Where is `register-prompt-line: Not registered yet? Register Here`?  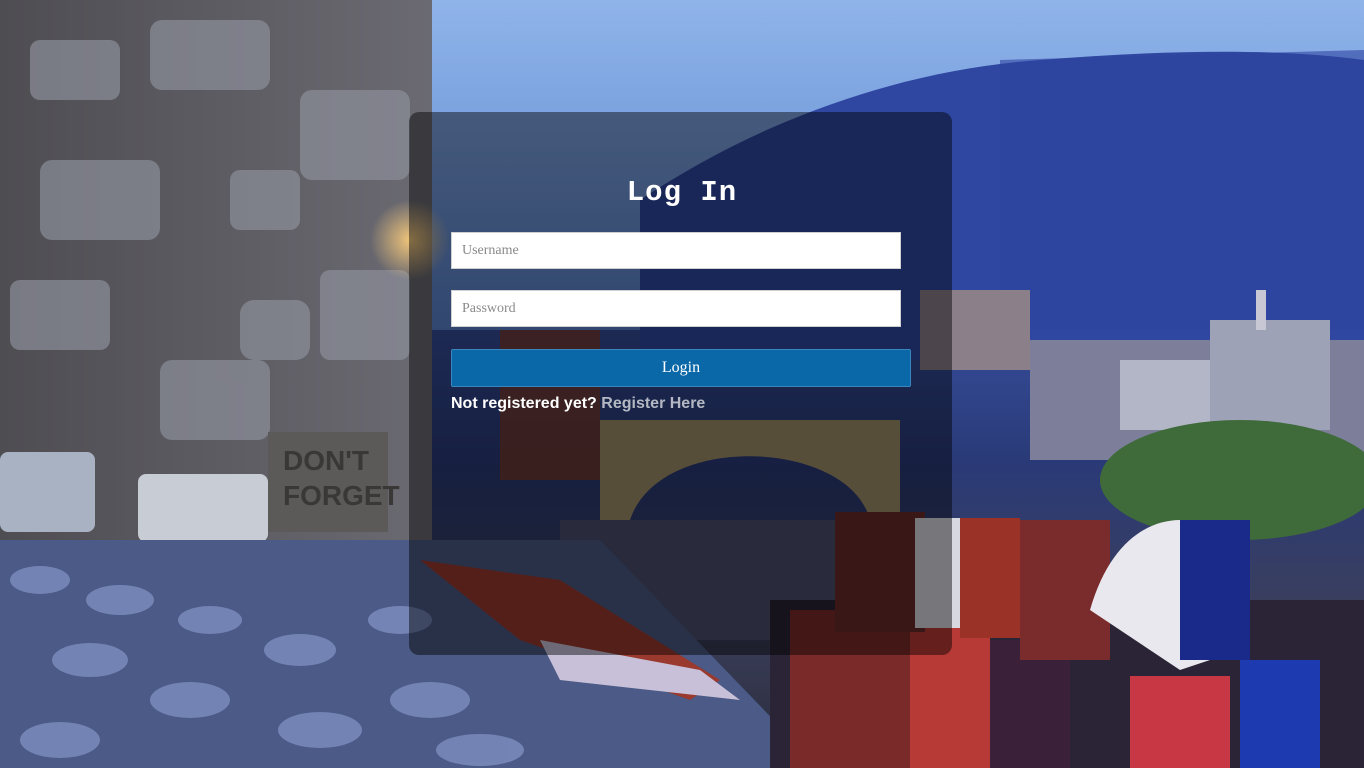
register-prompt-line: Not registered yet? Register Here is located at coordinates (578, 404).